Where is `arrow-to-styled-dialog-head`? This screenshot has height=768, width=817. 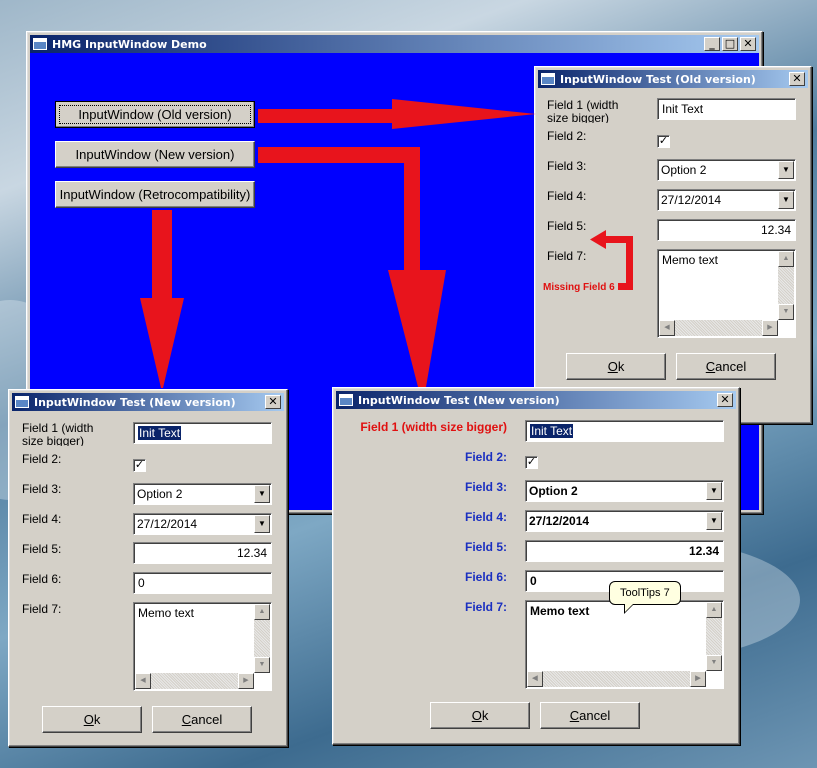
arrow-to-styled-dialog-head is located at coordinates (417, 328).